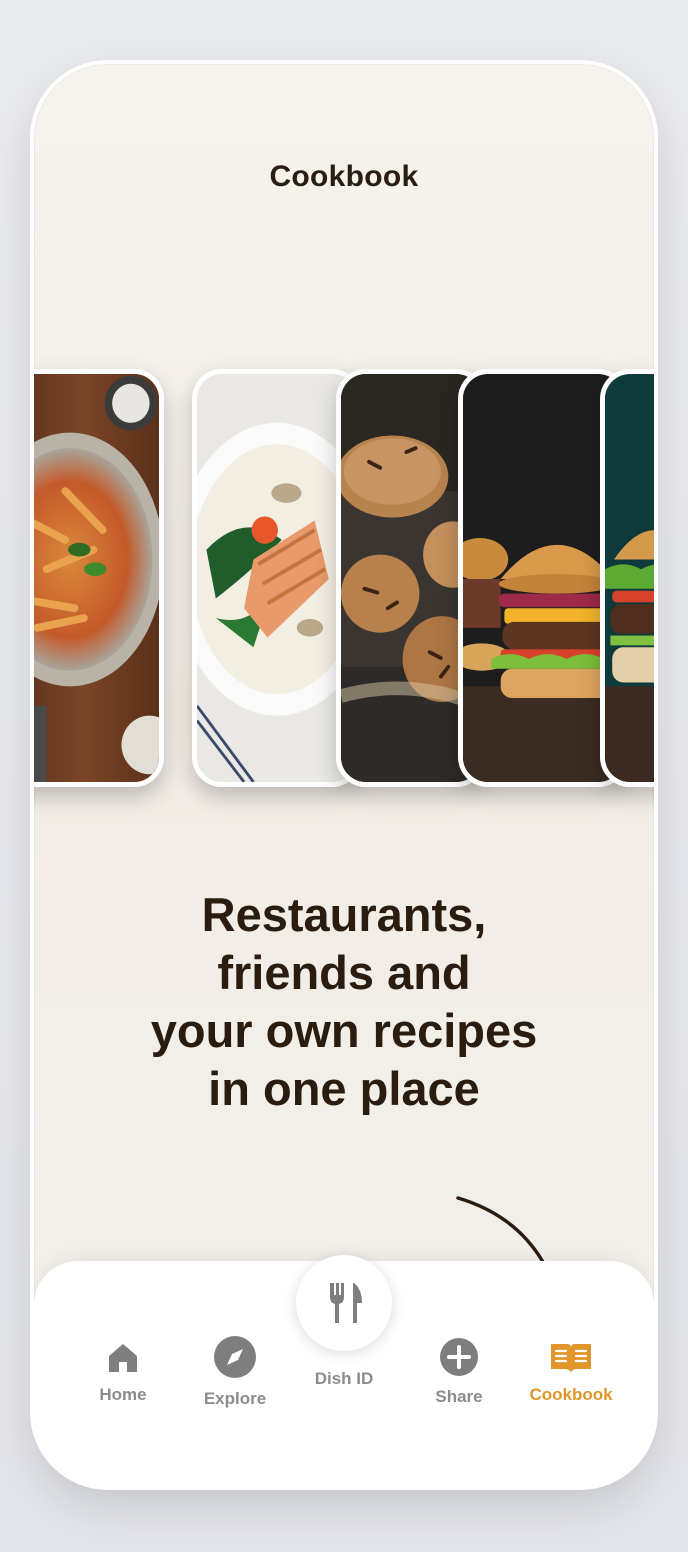  Describe the element at coordinates (571, 1358) in the screenshot. I see `book-icon` at that location.